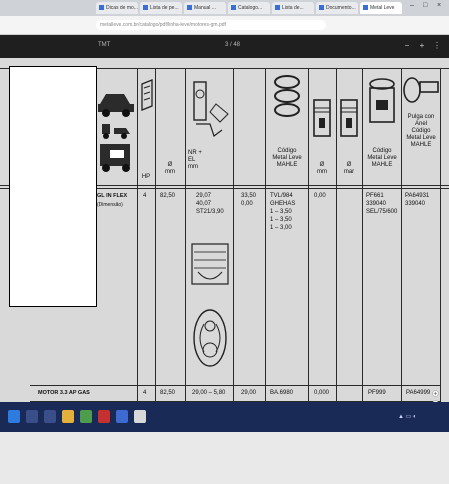  What do you see at coordinates (53, 186) in the screenshot?
I see `redaction-block` at bounding box center [53, 186].